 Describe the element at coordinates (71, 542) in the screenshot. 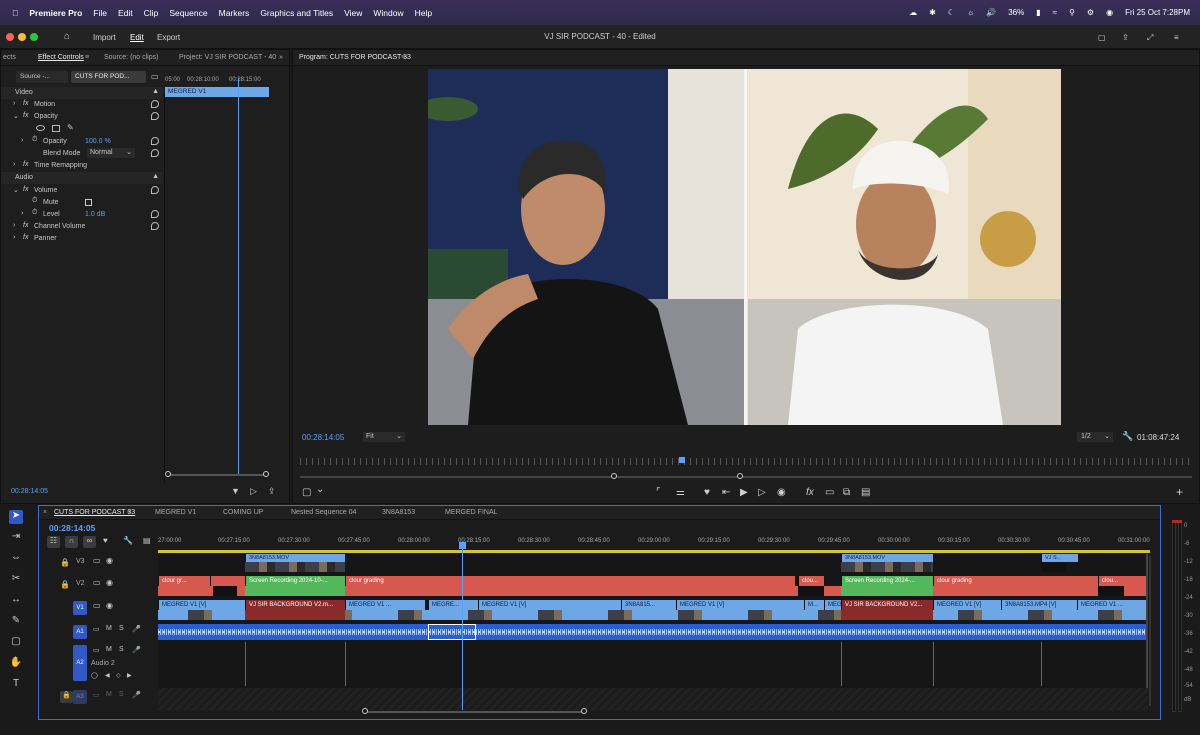

I see `snap-icon: ∩` at that location.